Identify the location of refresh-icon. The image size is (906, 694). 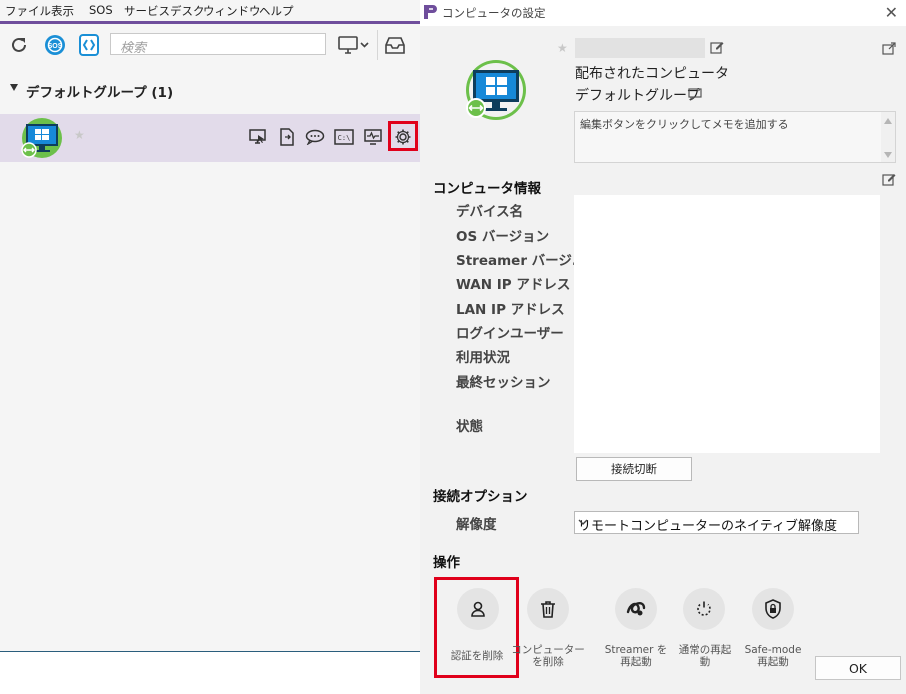
(19, 45).